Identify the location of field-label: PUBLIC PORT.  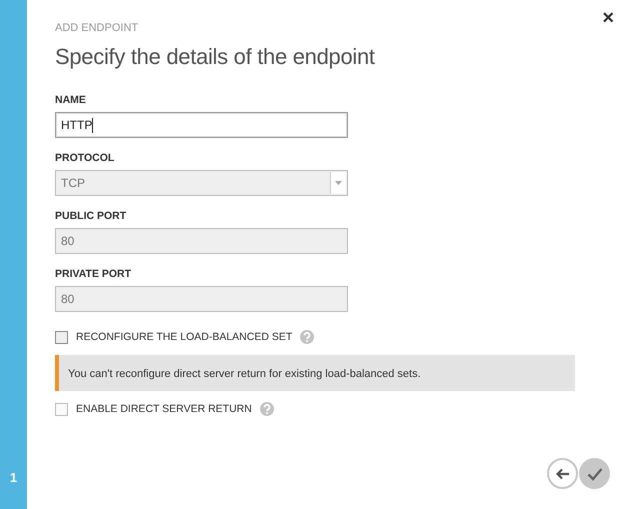
(91, 216).